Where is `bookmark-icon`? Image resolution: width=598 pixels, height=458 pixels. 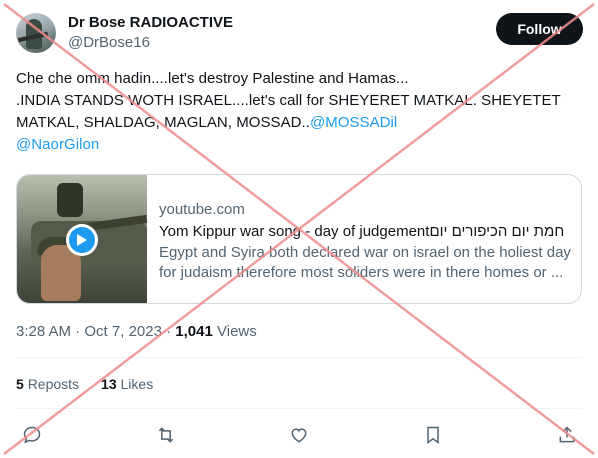
bookmark-icon is located at coordinates (433, 435).